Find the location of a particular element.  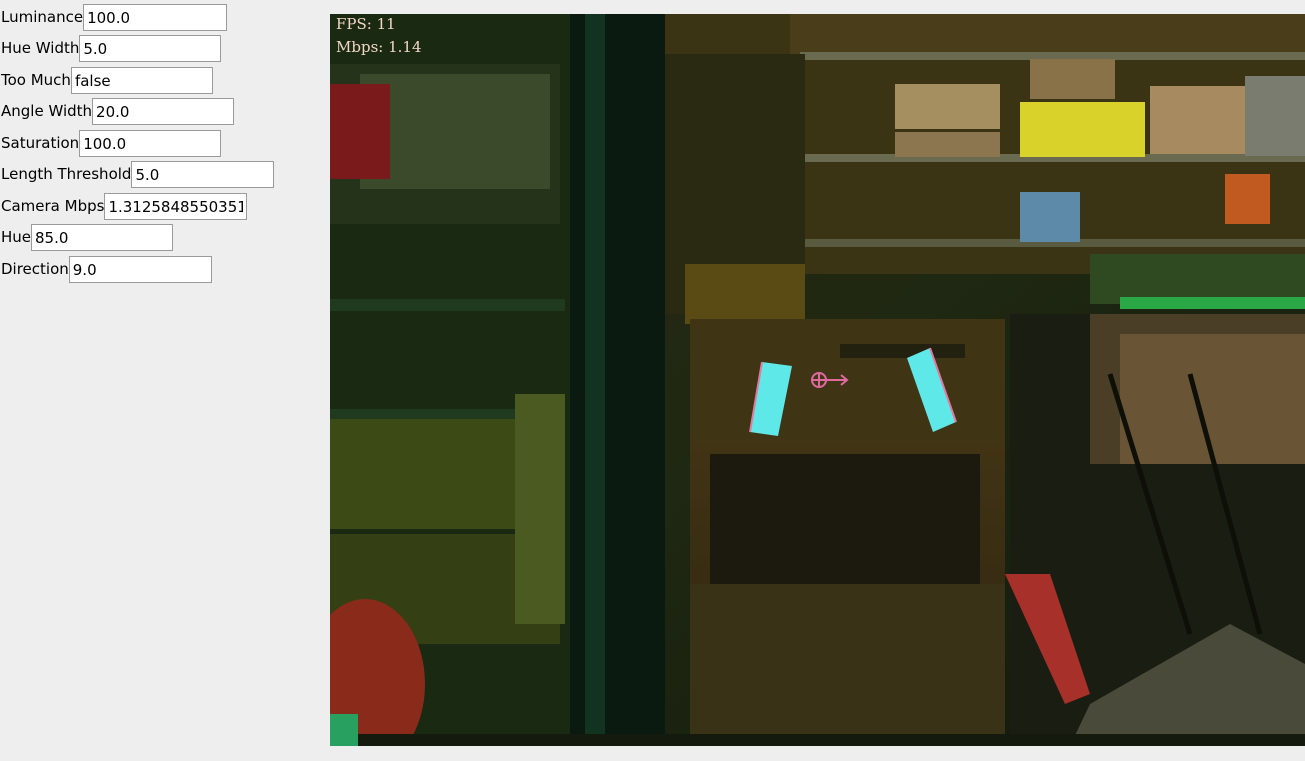

mbps-readout: Mbps: 1.14 is located at coordinates (379, 47).